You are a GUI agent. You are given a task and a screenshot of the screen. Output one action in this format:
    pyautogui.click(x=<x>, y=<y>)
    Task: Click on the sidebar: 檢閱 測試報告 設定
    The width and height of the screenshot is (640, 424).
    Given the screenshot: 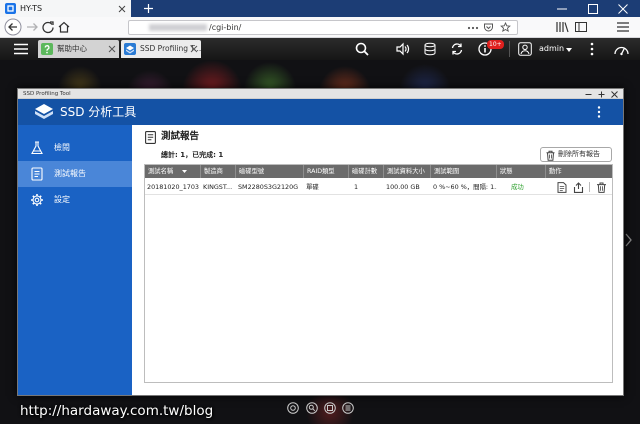 What is the action you would take?
    pyautogui.click(x=75, y=260)
    